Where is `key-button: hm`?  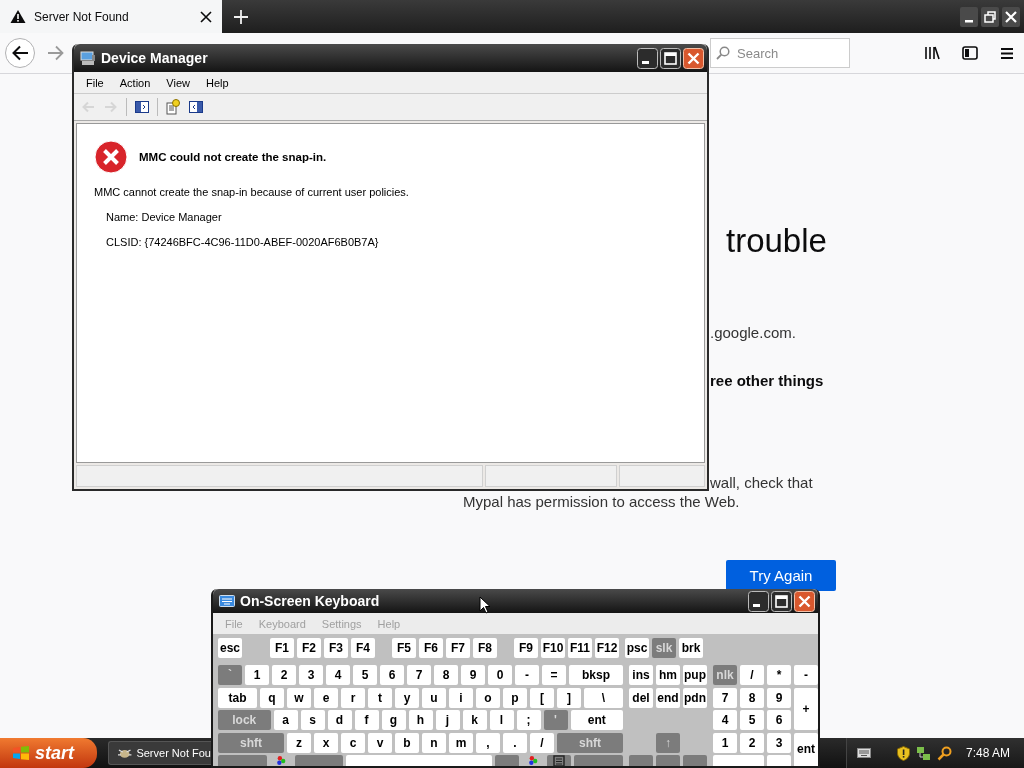 key-button: hm is located at coordinates (668, 675).